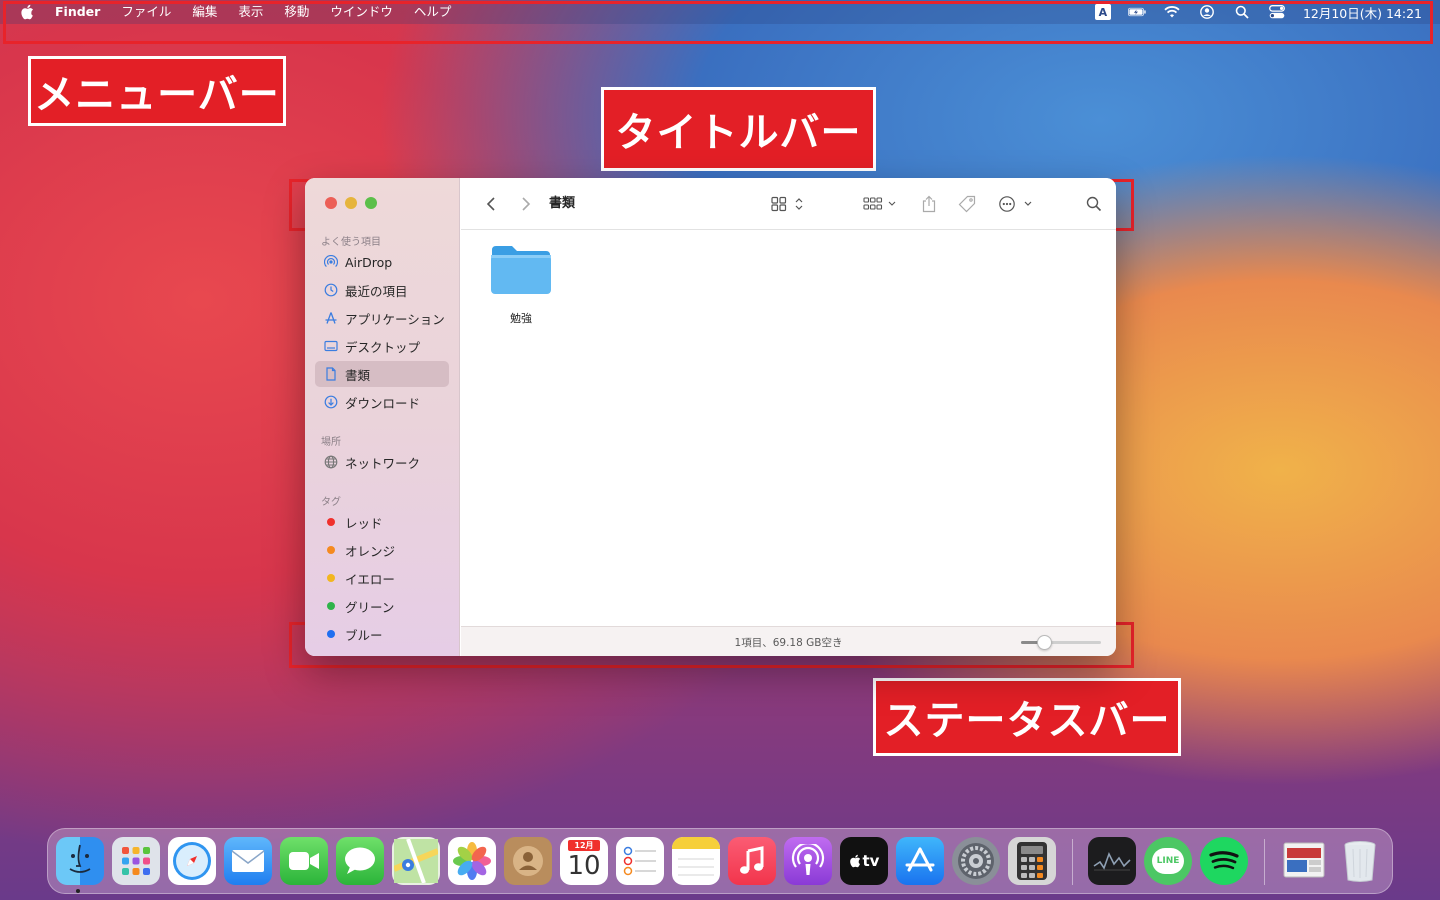  Describe the element at coordinates (376, 291) in the screenshot. I see `sidebar-item-label: 最近の項目` at that location.